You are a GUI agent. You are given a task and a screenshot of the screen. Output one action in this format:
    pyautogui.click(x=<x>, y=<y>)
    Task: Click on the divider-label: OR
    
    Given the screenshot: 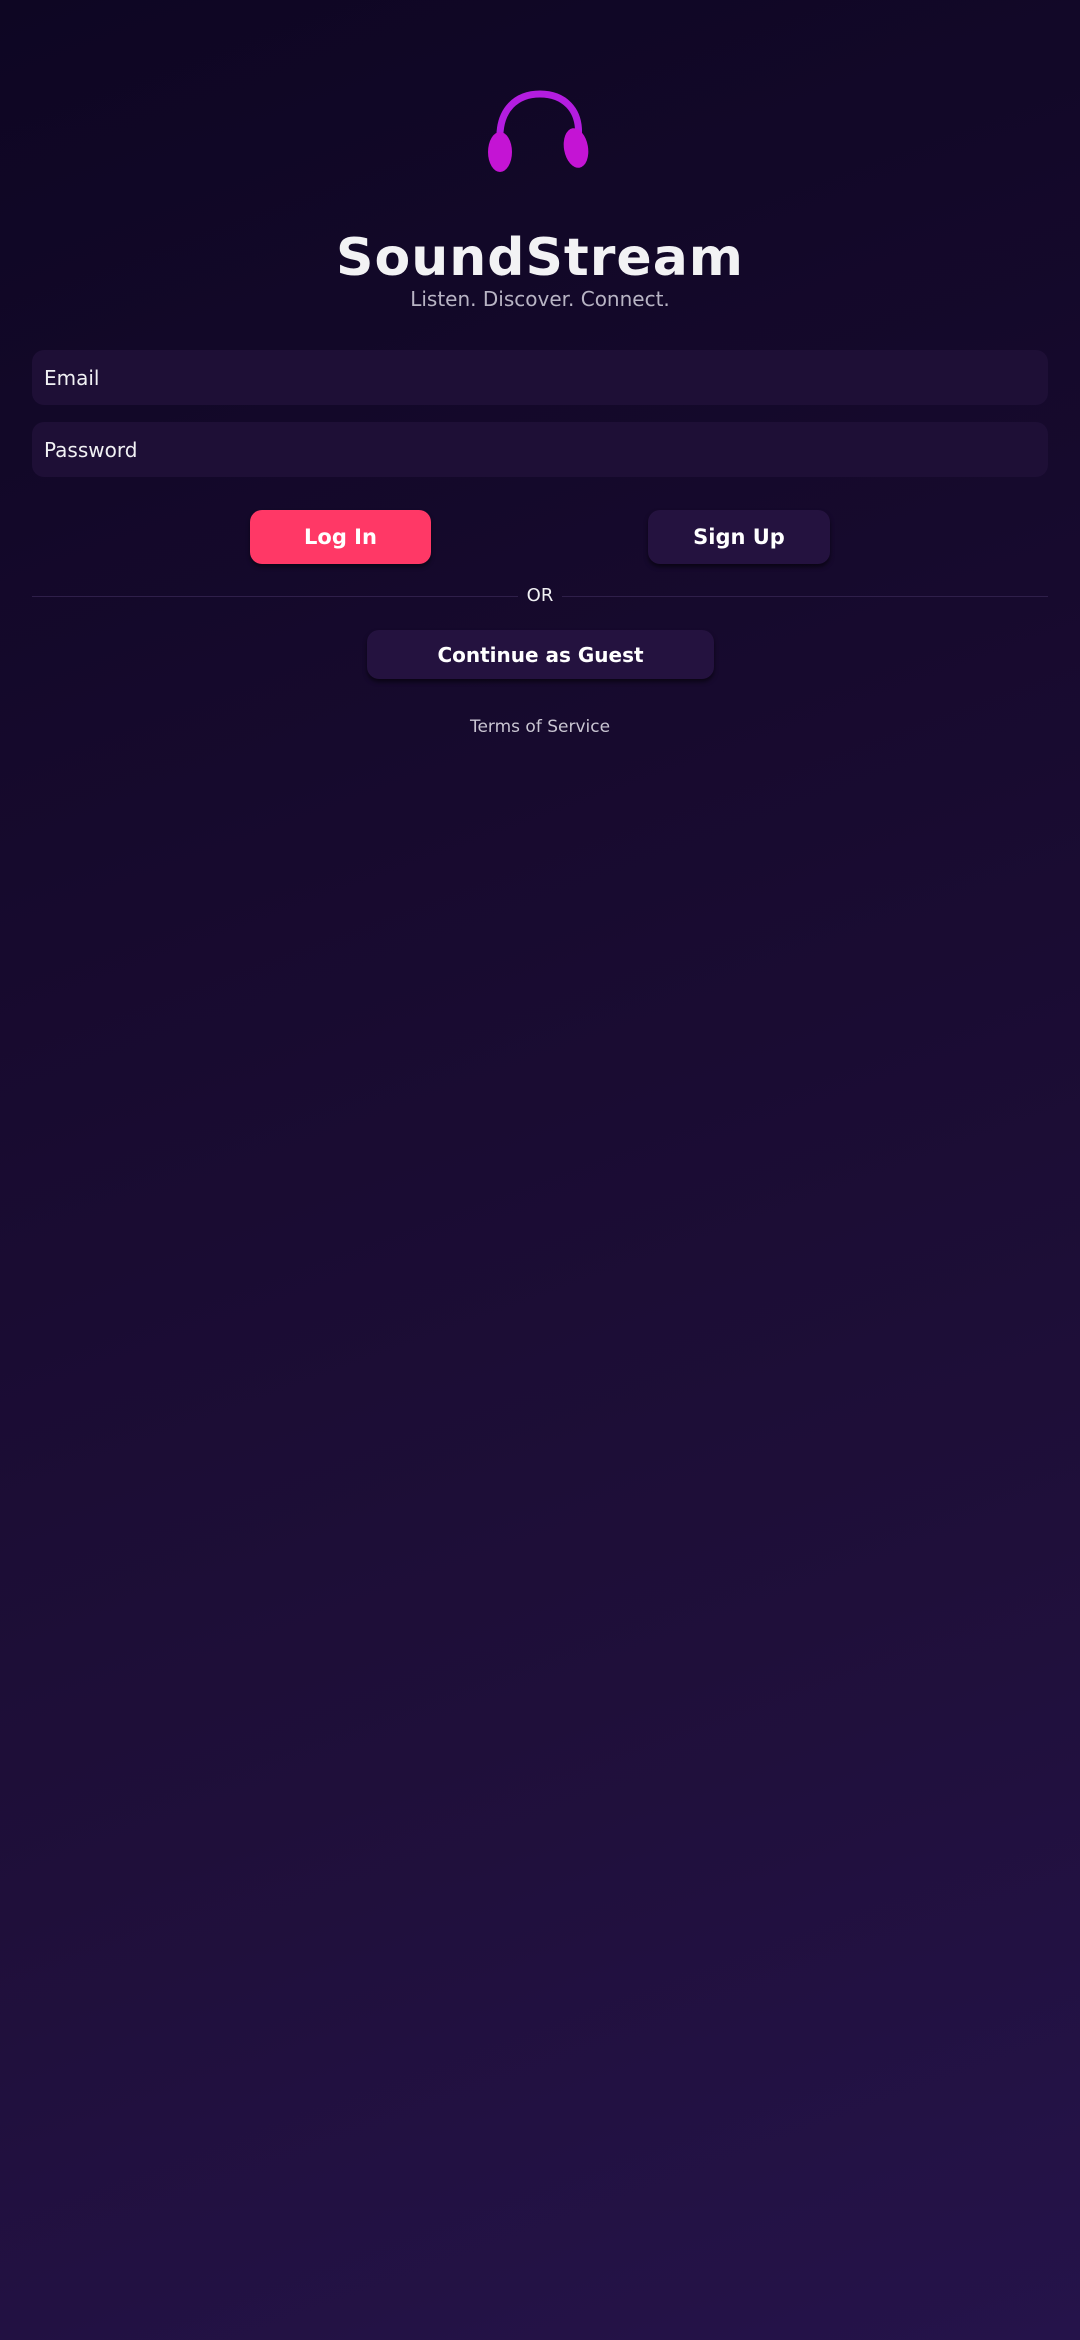 What is the action you would take?
    pyautogui.click(x=540, y=595)
    